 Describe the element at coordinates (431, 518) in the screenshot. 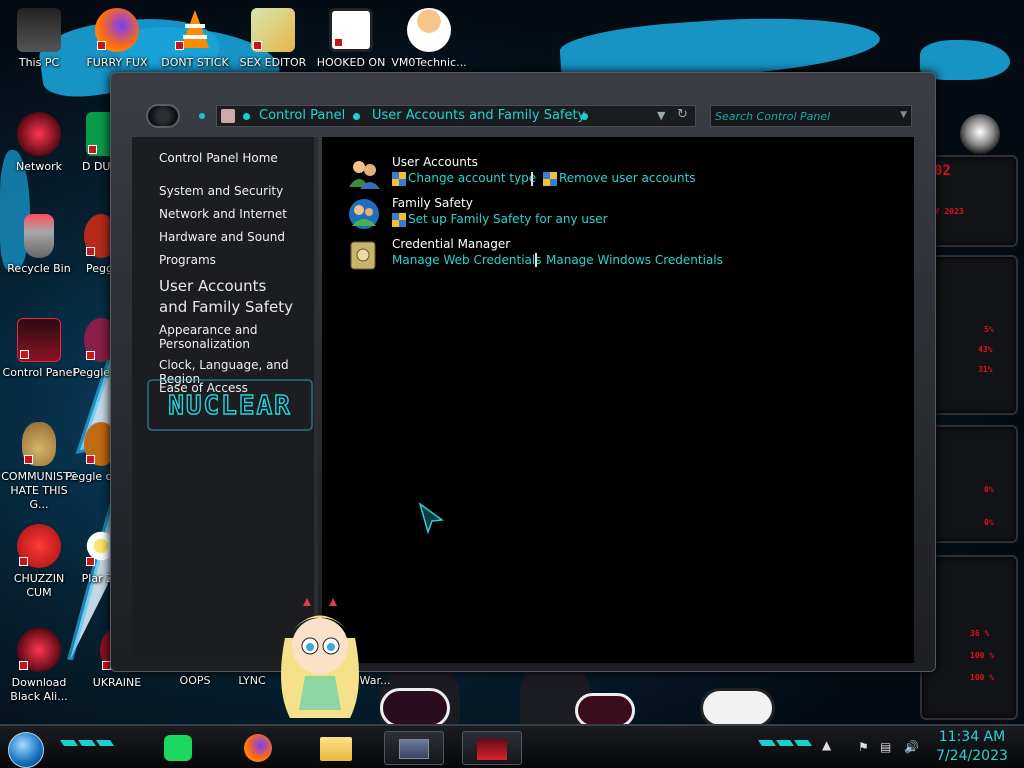

I see `mouse-cursor` at that location.